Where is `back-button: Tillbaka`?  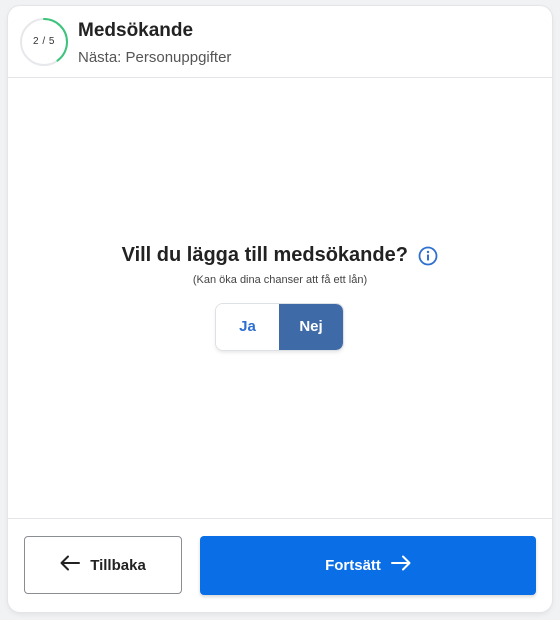 back-button: Tillbaka is located at coordinates (103, 565).